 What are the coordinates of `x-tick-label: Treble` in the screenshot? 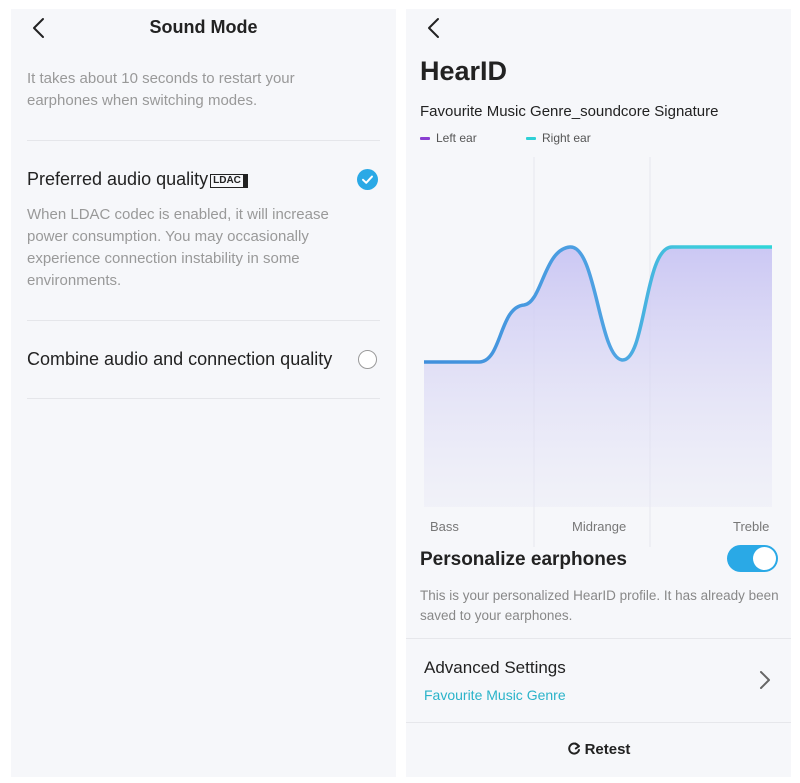 It's located at (751, 526).